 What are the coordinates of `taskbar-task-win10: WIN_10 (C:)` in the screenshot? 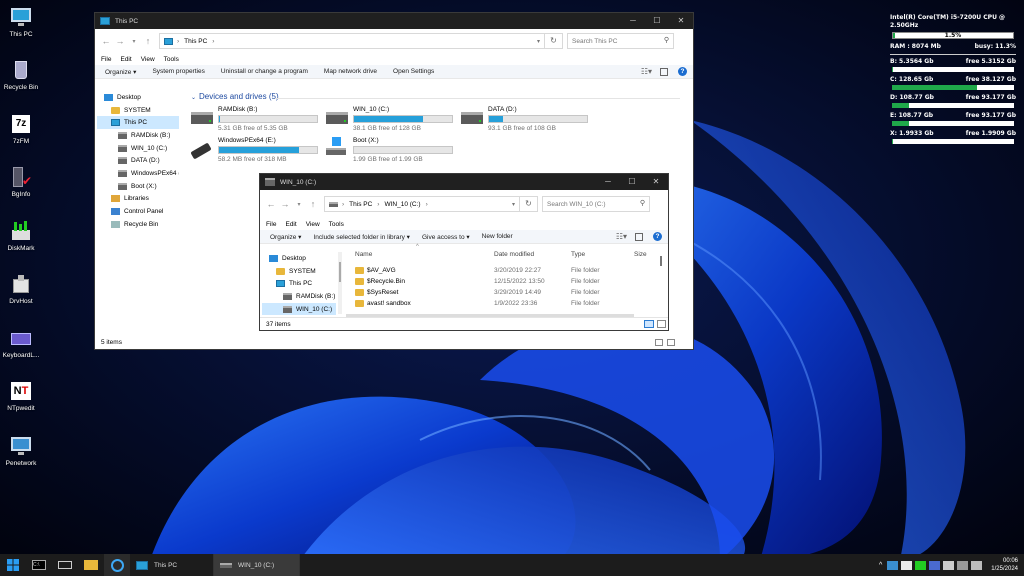 It's located at (257, 565).